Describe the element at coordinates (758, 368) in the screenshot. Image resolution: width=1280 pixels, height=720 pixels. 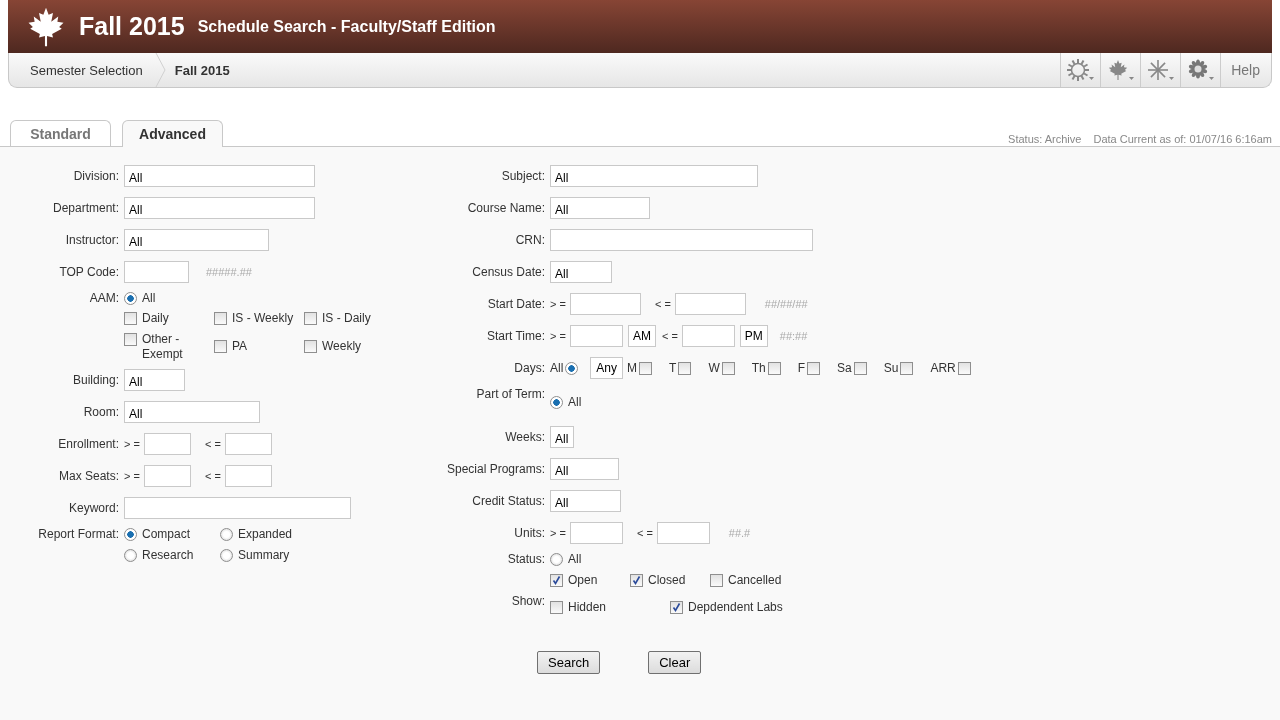
I see `option-label: Th` at that location.